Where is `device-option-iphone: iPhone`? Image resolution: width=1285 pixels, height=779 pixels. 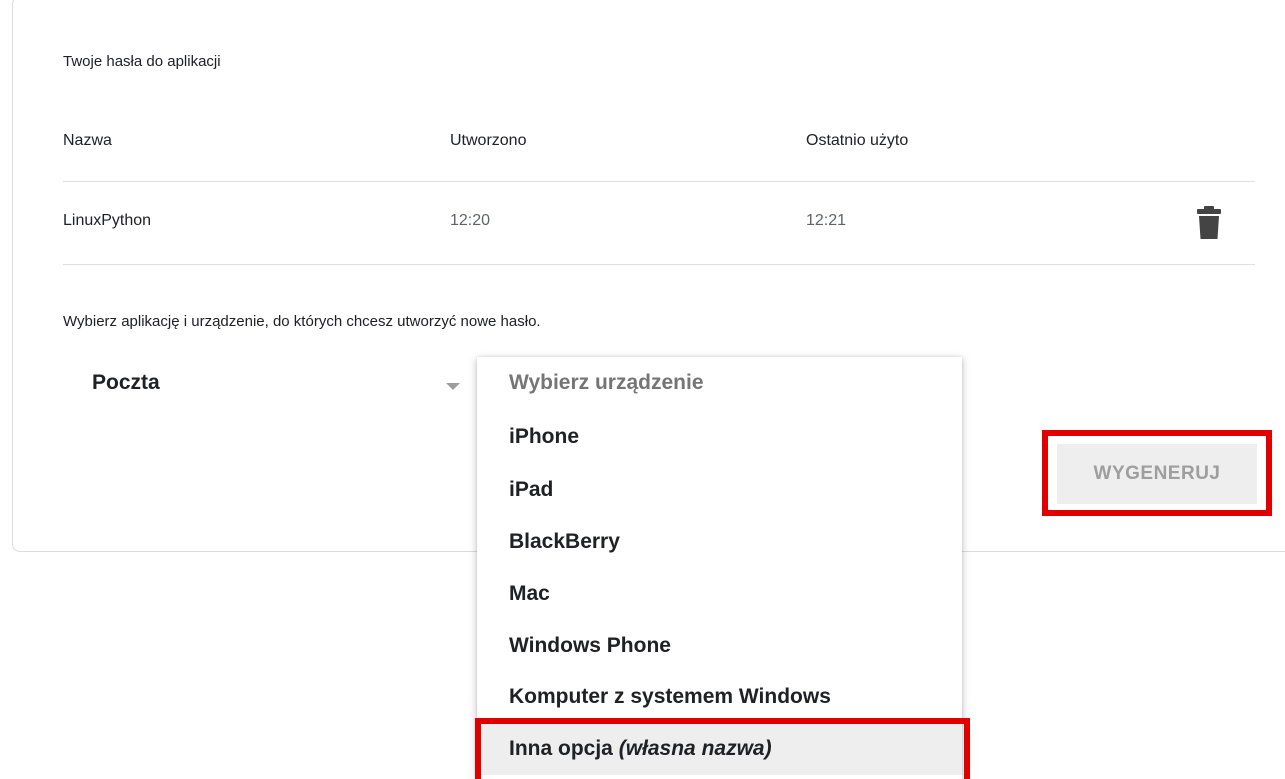
device-option-iphone: iPhone is located at coordinates (719, 437).